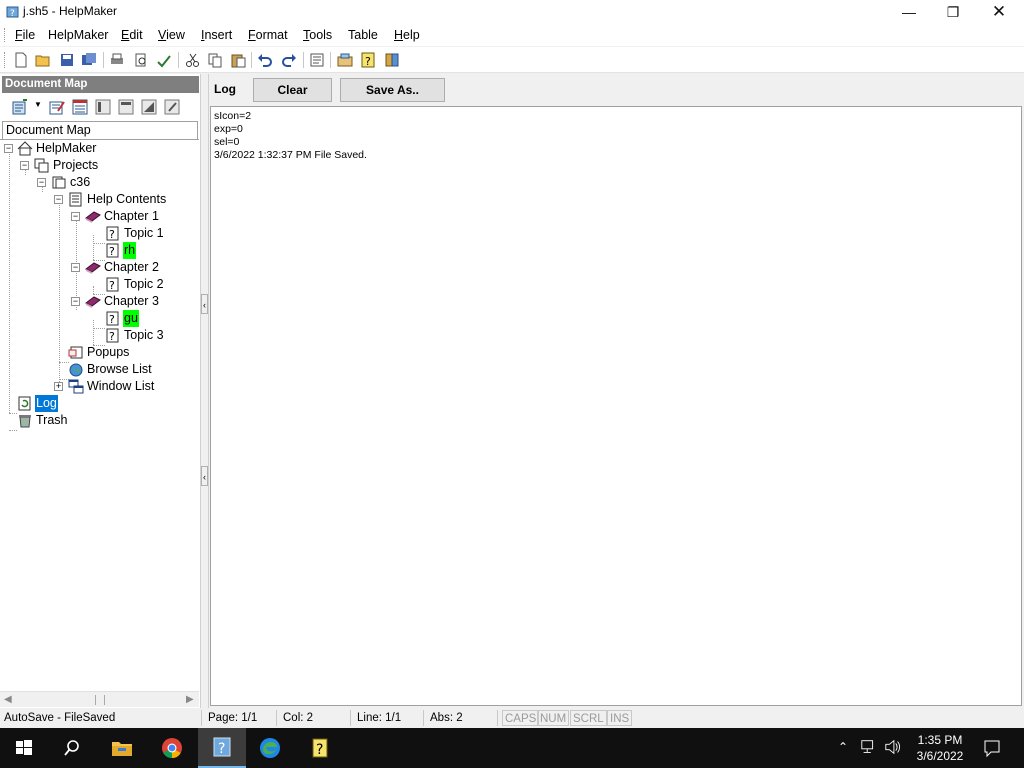  I want to click on menu-help: Help, so click(407, 35).